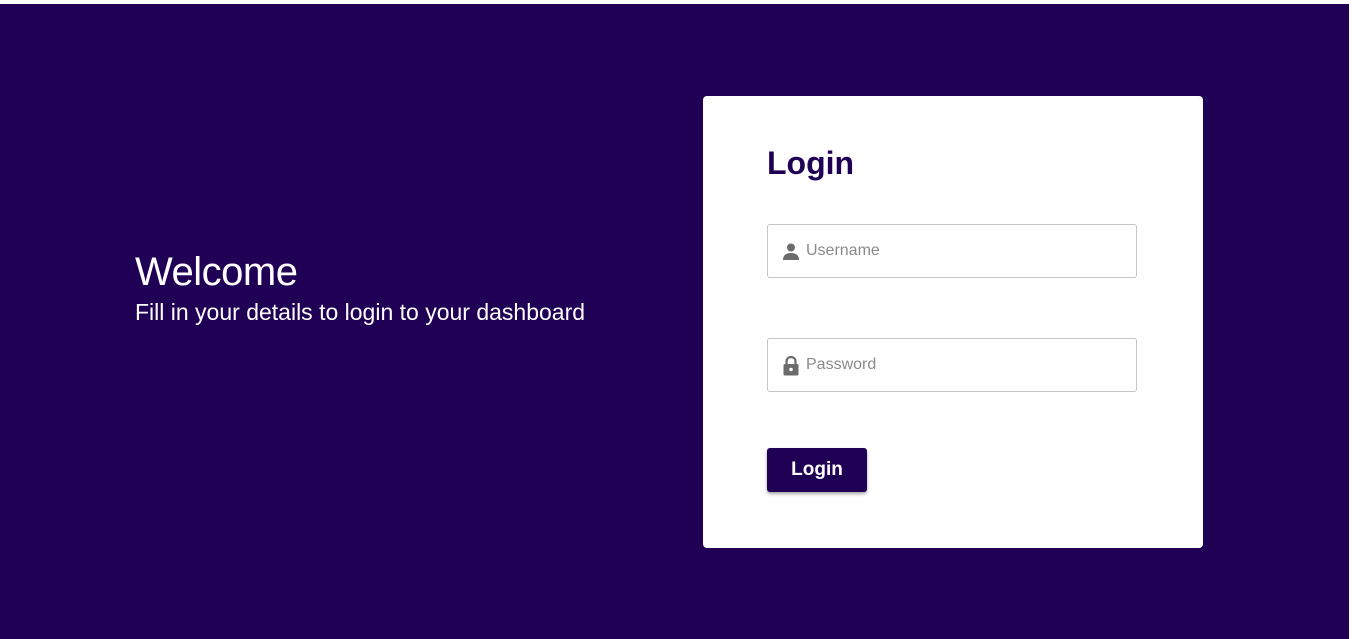 The height and width of the screenshot is (639, 1352). I want to click on password-field, so click(952, 365).